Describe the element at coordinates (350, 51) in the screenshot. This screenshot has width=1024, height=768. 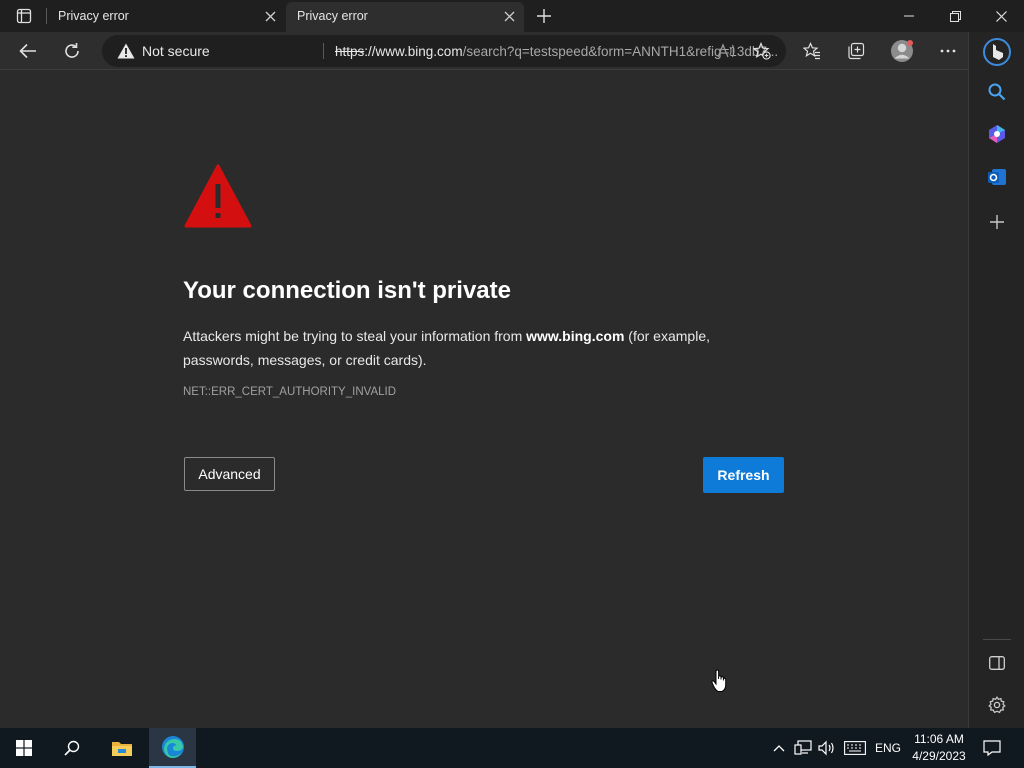
I see `url-scheme: https` at that location.